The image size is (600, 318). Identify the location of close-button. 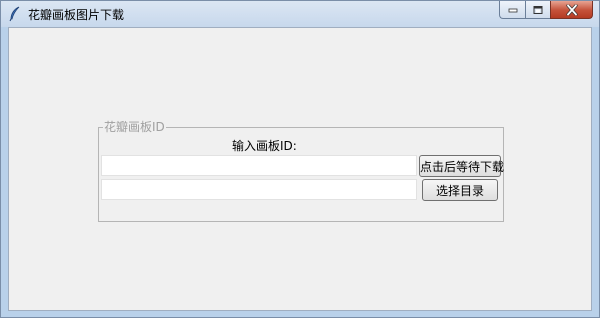
(571, 10).